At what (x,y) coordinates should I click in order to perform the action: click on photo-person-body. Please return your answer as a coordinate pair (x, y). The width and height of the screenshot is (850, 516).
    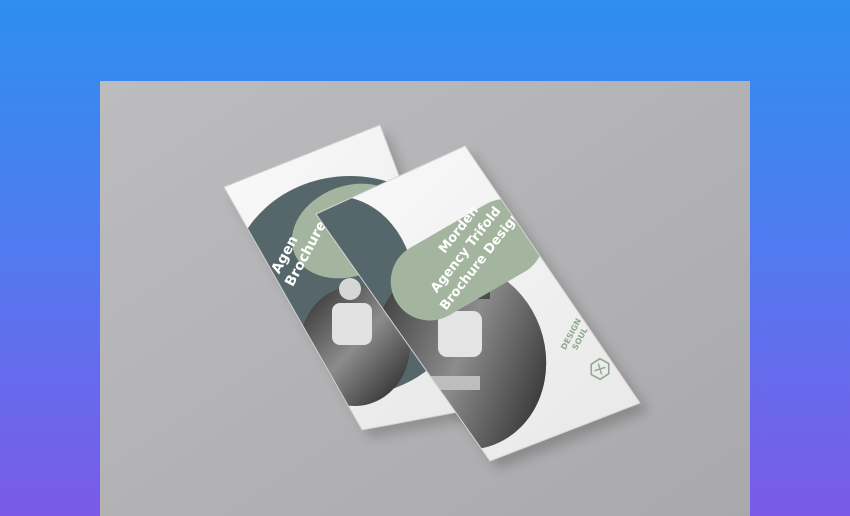
    Looking at the image, I should click on (460, 334).